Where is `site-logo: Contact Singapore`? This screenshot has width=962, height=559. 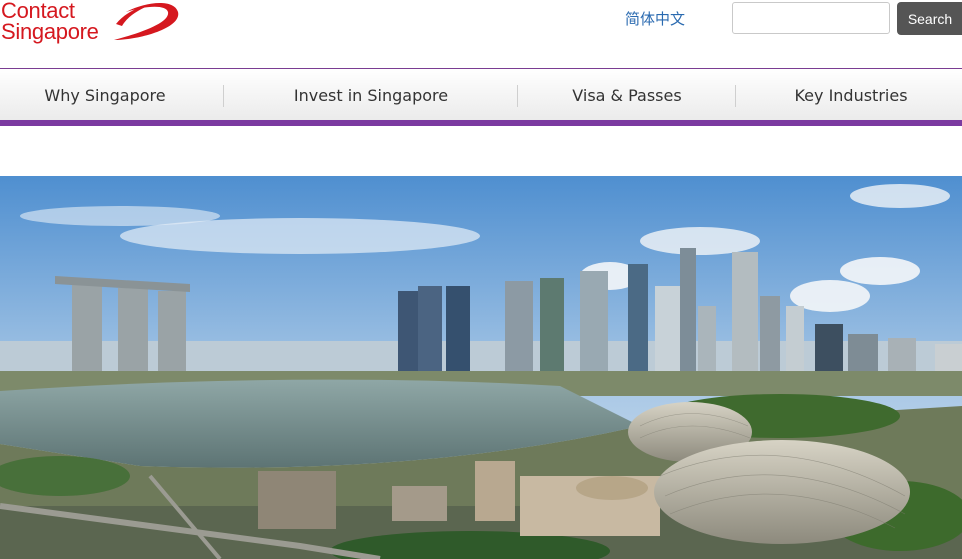
site-logo: Contact Singapore is located at coordinates (95, 24).